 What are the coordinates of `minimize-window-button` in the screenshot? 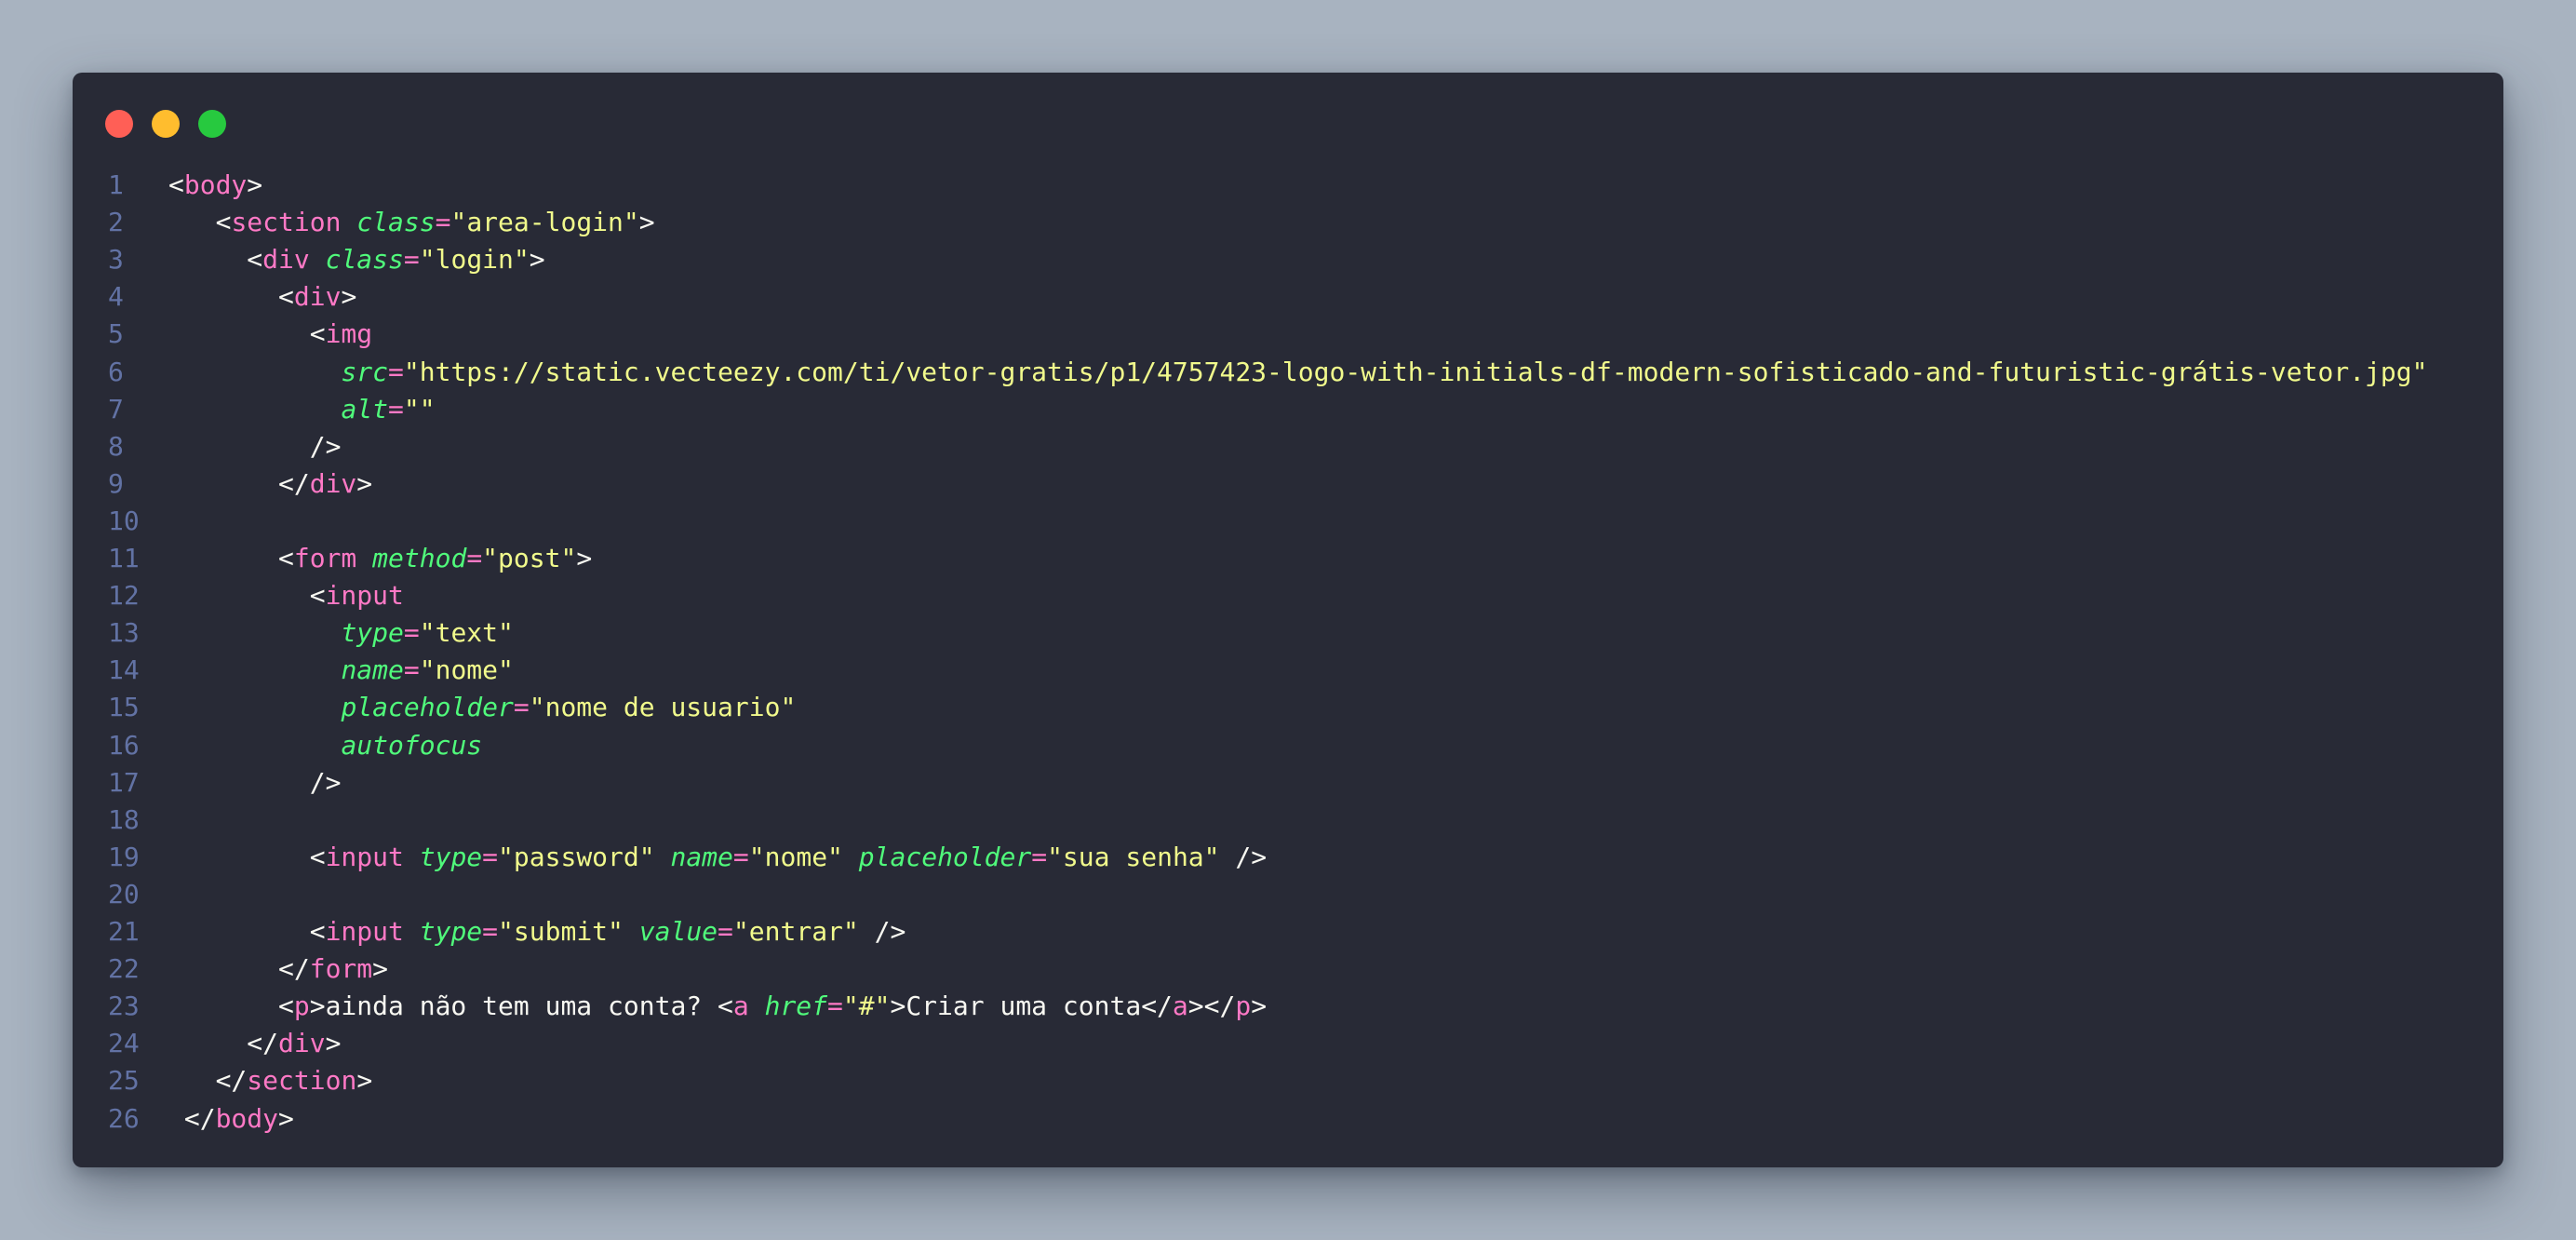 It's located at (166, 124).